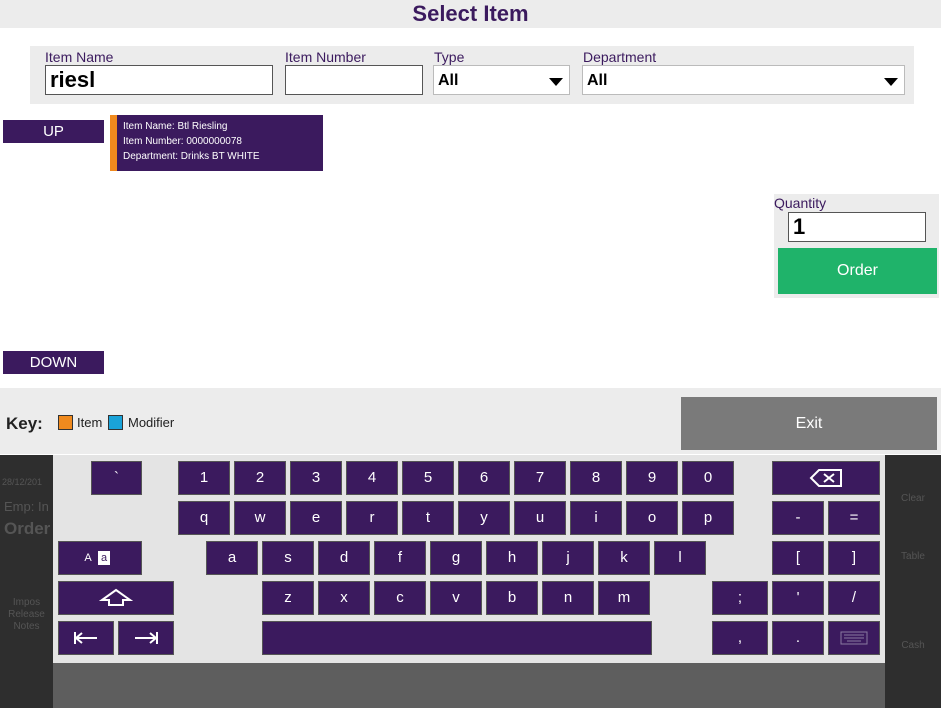 Image resolution: width=941 pixels, height=708 pixels. Describe the element at coordinates (344, 598) in the screenshot. I see `key-x: x` at that location.